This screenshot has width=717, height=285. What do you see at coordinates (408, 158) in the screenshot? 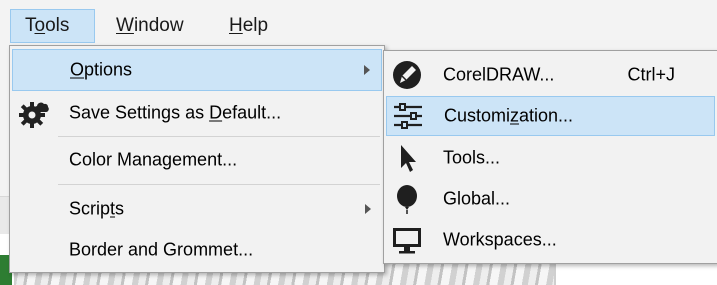
I see `pointer-icon` at bounding box center [408, 158].